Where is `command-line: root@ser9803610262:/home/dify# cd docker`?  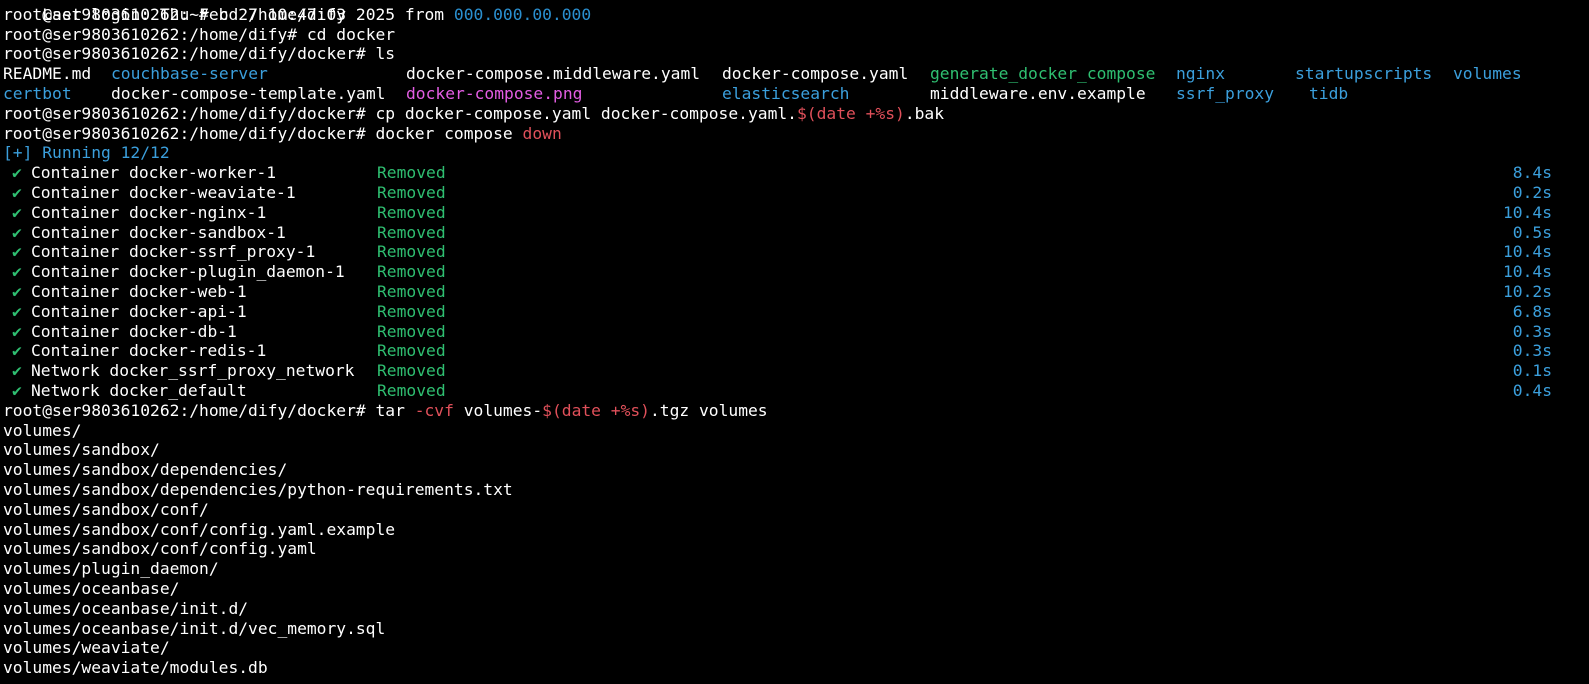 command-line: root@ser9803610262:/home/dify# cd docker is located at coordinates (794, 35).